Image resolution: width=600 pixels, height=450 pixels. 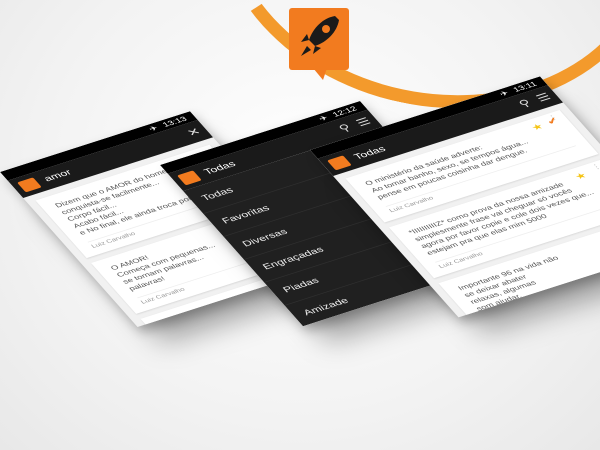 What do you see at coordinates (320, 36) in the screenshot?
I see `rocket-icon` at bounding box center [320, 36].